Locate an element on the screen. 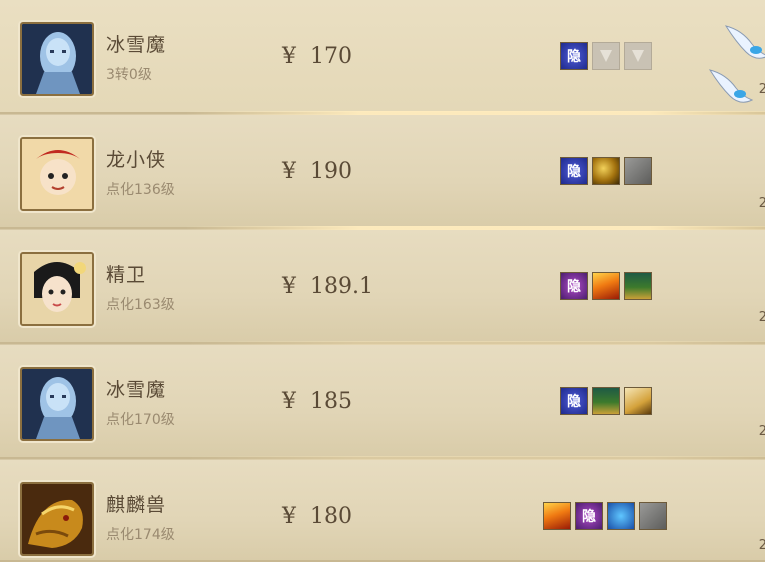  pet-price: ¥185 is located at coordinates (317, 401).